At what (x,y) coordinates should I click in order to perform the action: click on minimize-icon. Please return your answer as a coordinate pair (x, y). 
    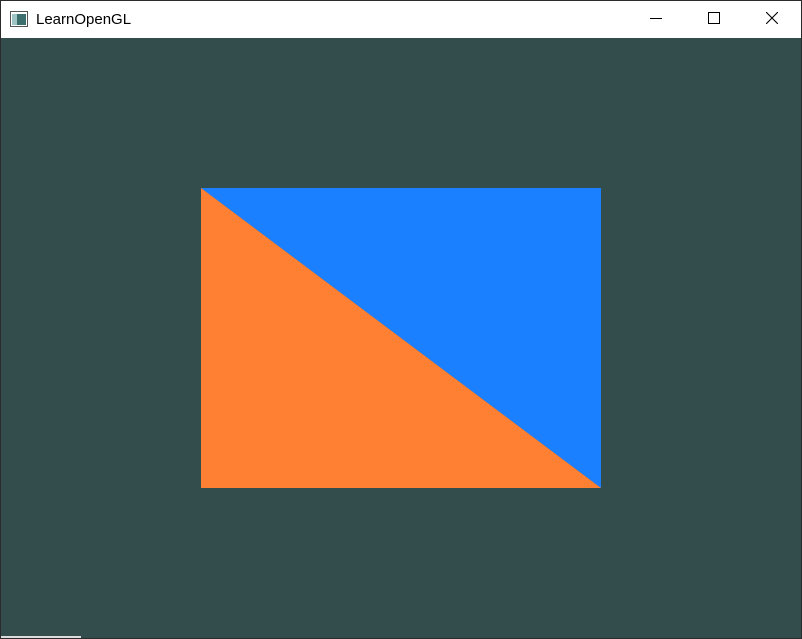
    Looking at the image, I should click on (656, 20).